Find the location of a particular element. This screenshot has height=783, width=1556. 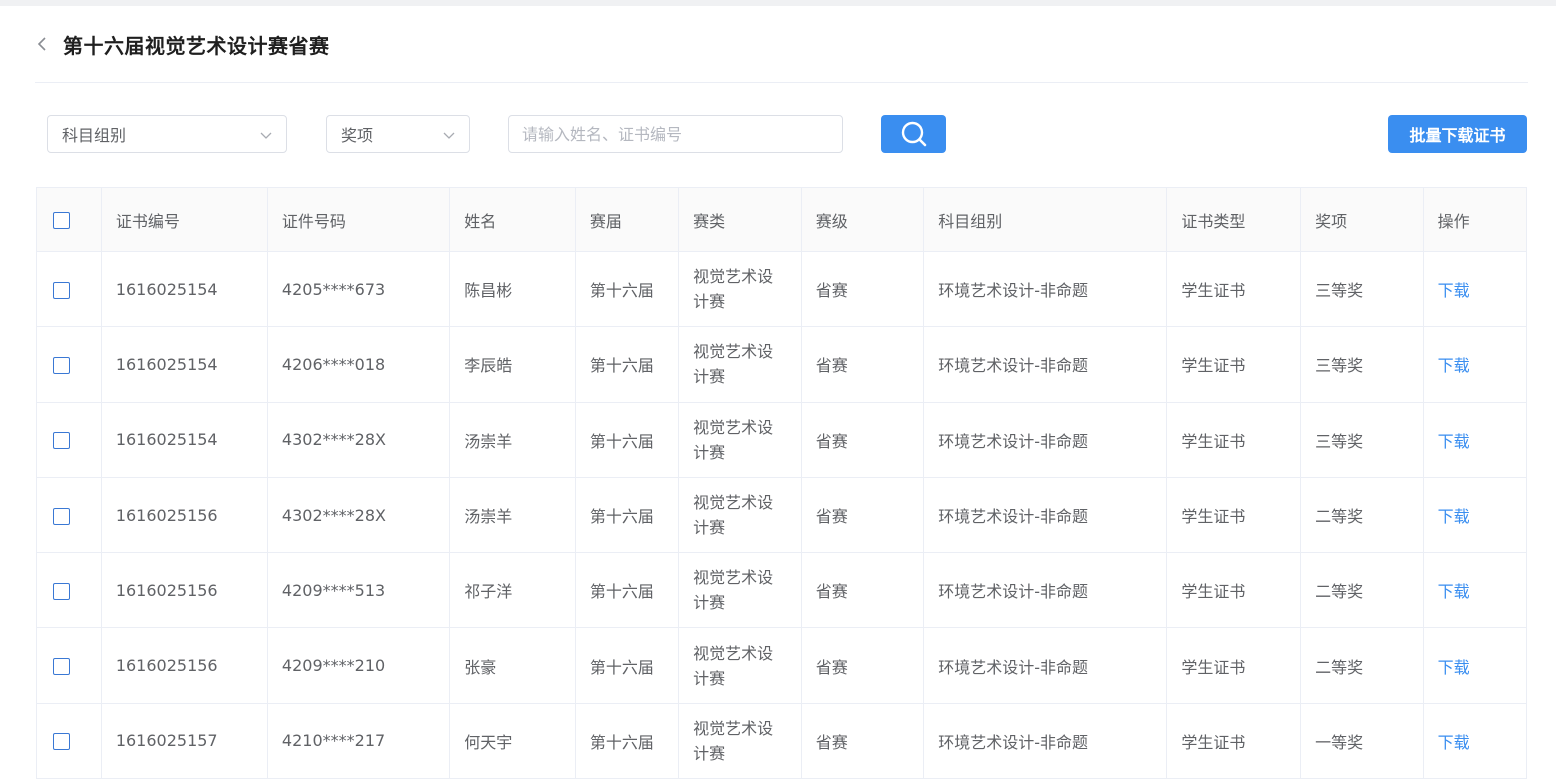

bulk-download-button: 批量下载证书 is located at coordinates (1457, 134).